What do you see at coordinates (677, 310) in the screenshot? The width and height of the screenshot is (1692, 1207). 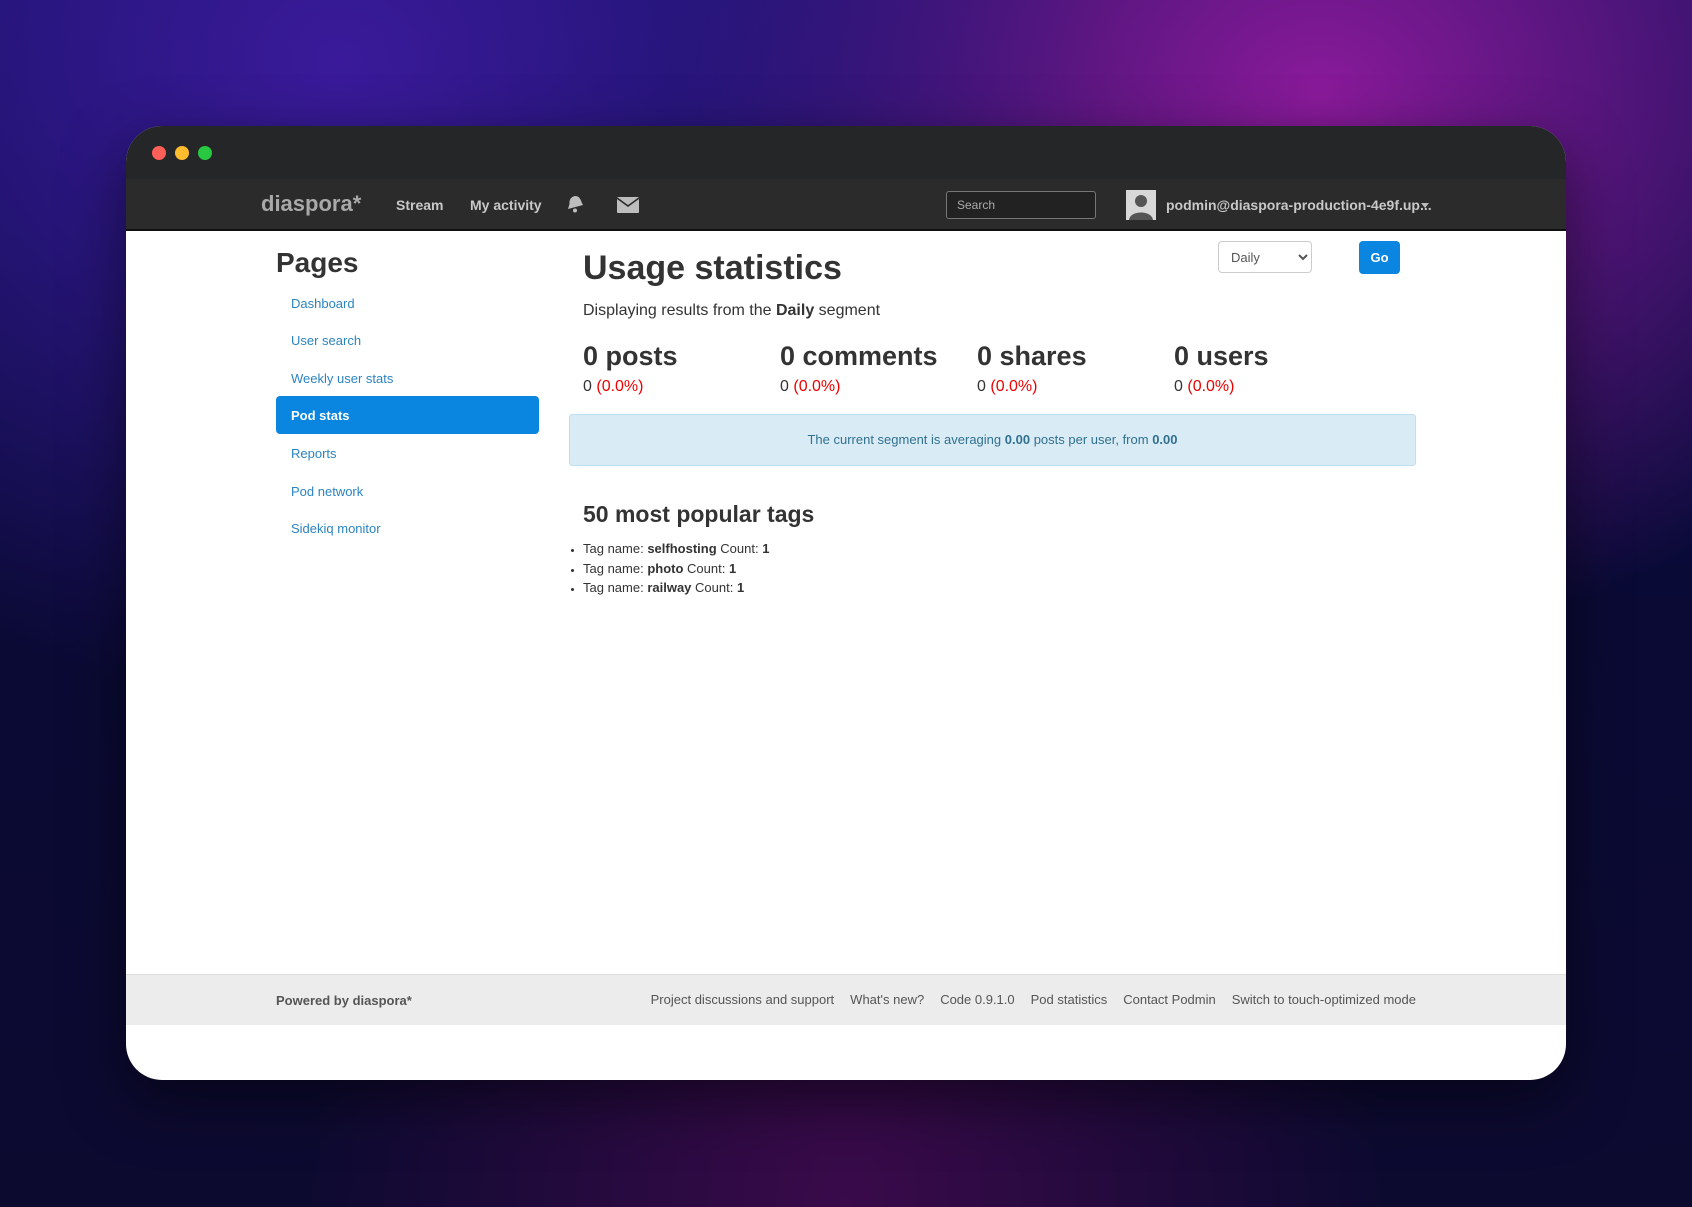 I see `subtitle-prefix: Displaying results from the` at bounding box center [677, 310].